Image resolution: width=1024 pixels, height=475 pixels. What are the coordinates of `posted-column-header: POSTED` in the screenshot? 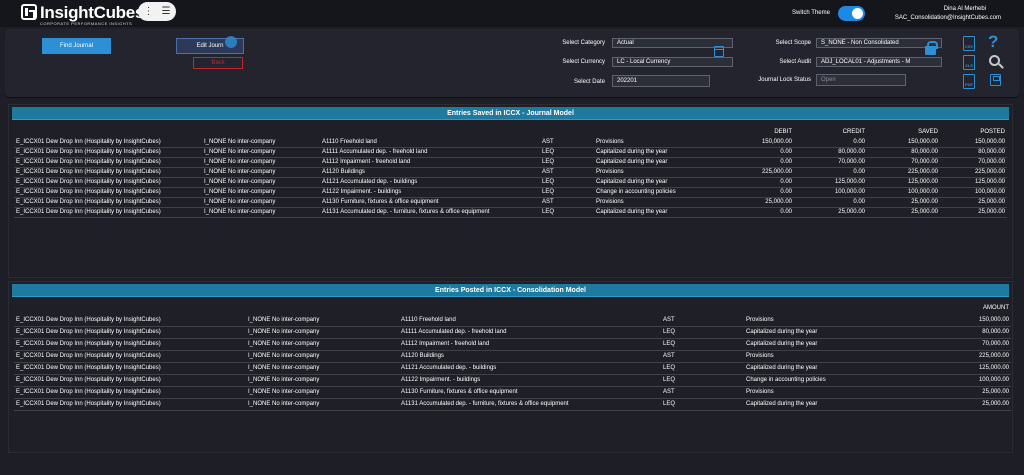 It's located at (973, 132).